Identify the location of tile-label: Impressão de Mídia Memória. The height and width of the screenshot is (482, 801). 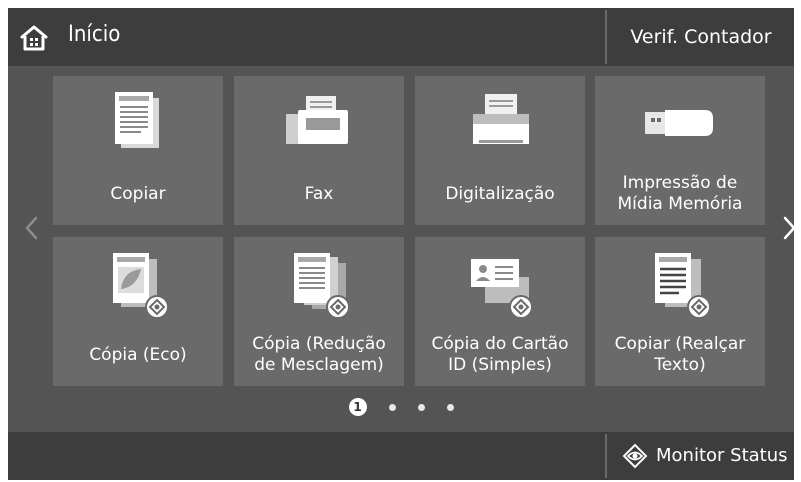
(680, 193).